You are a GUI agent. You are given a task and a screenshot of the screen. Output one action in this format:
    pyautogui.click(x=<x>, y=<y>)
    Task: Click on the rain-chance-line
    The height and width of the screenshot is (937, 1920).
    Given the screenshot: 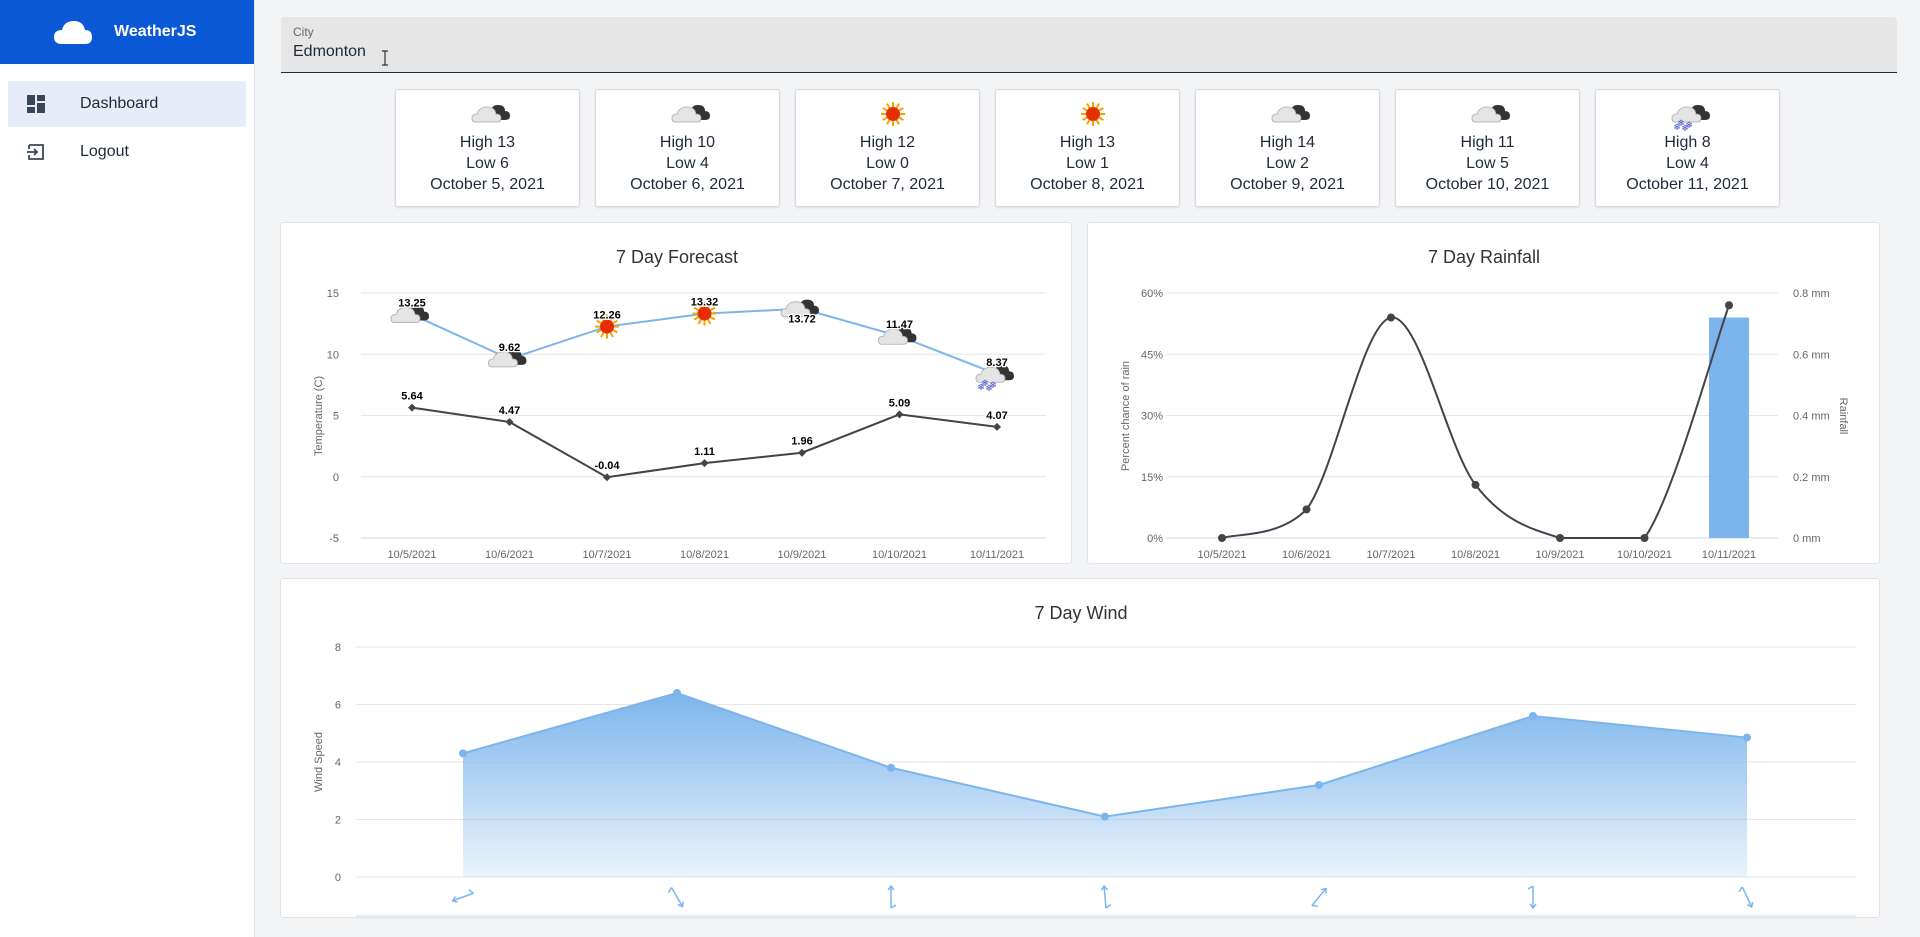 What is the action you would take?
    pyautogui.click(x=1475, y=421)
    